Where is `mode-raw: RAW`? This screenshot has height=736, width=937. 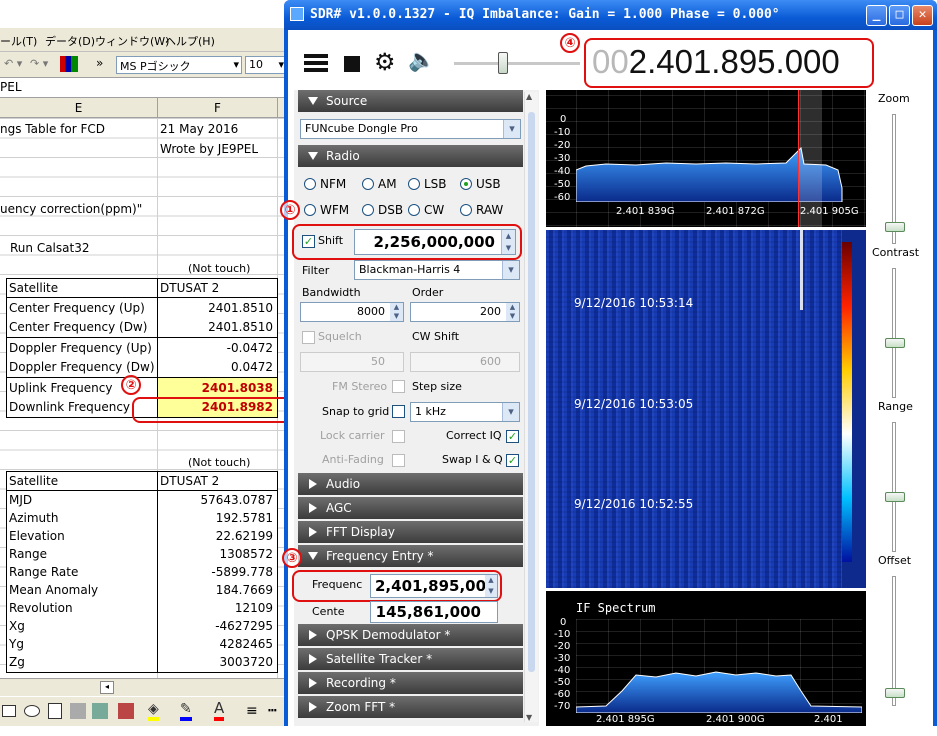
mode-raw: RAW is located at coordinates (481, 210).